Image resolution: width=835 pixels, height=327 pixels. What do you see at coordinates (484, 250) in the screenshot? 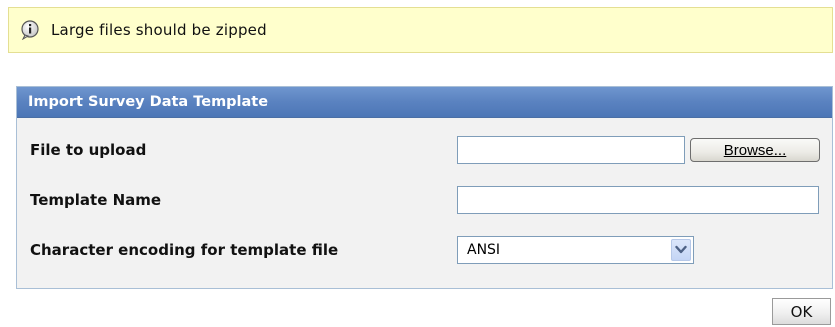
I see `encoding-selected-value: ANSI` at bounding box center [484, 250].